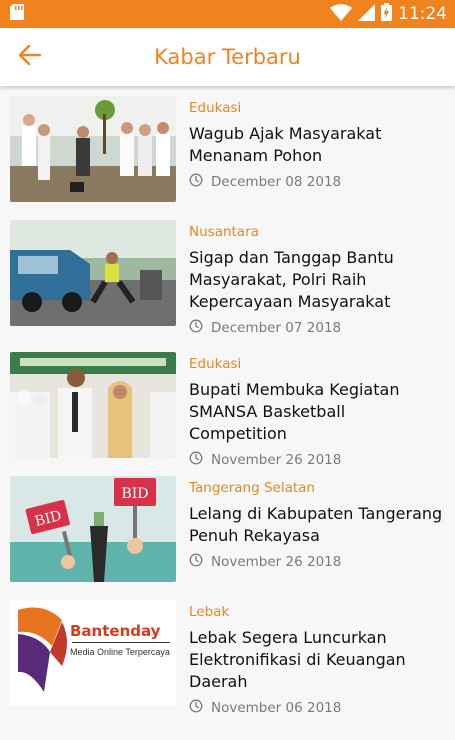  Describe the element at coordinates (276, 708) in the screenshot. I see `news-date: November 06 2018` at that location.